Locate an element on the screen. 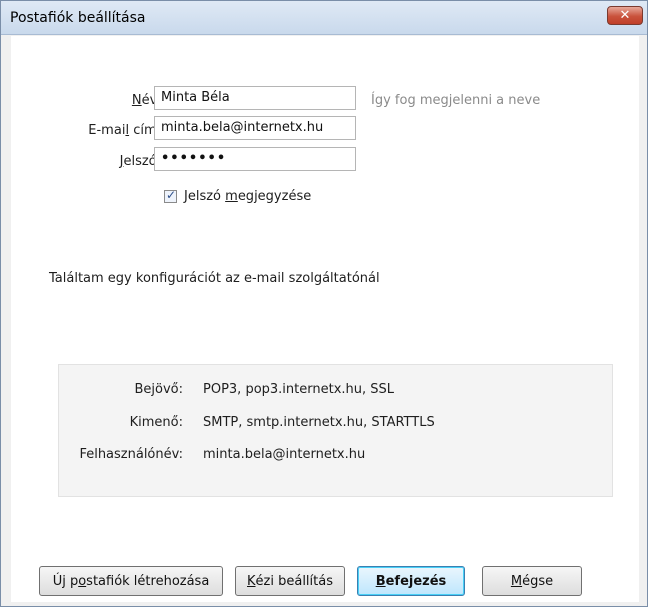 Image resolution: width=648 pixels, height=607 pixels. incoming-label: Bejövő: is located at coordinates (158, 389).